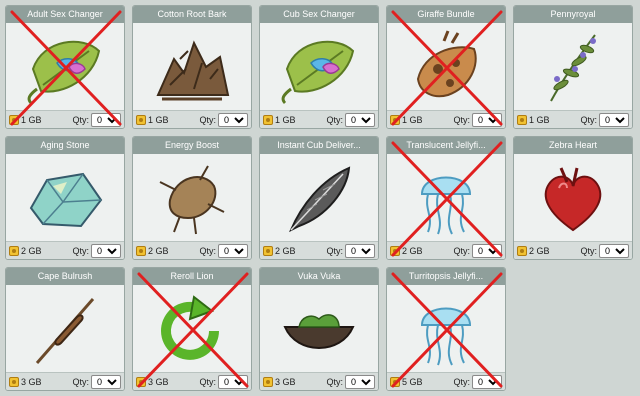 Image resolution: width=640 pixels, height=396 pixels. Describe the element at coordinates (412, 381) in the screenshot. I see `item-price: 5 GB` at that location.